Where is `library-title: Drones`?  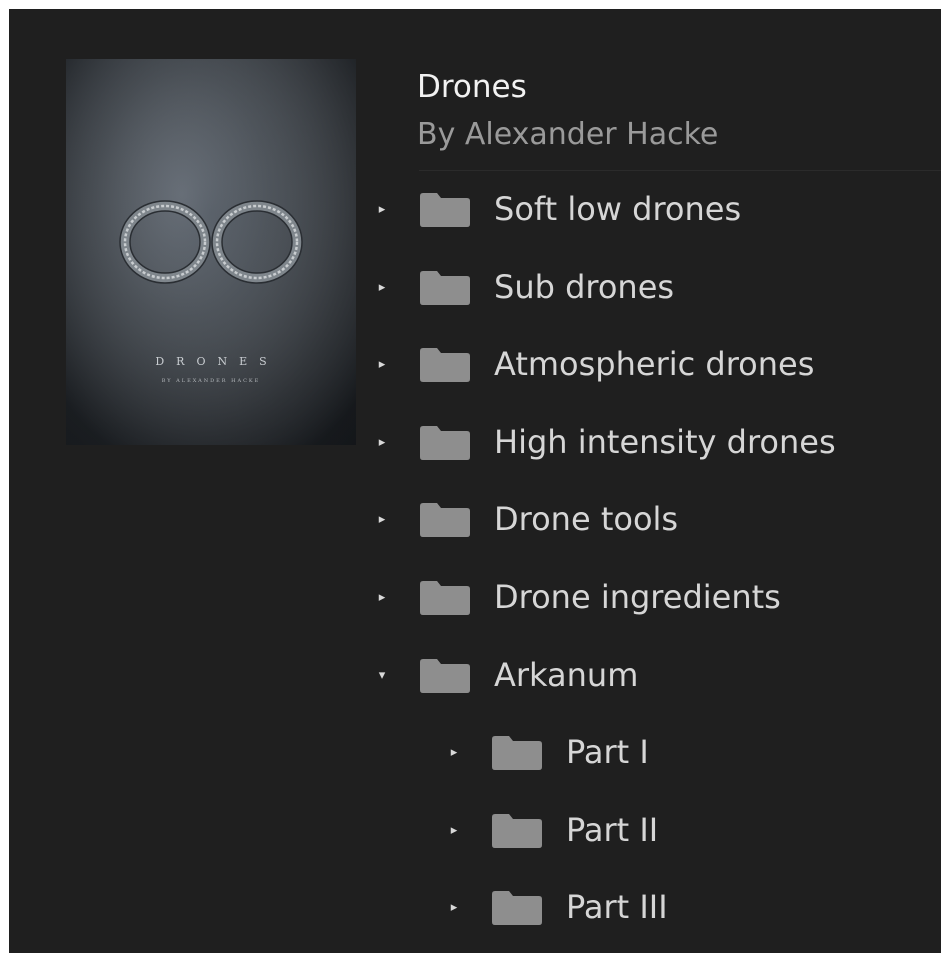
library-title: Drones is located at coordinates (472, 87).